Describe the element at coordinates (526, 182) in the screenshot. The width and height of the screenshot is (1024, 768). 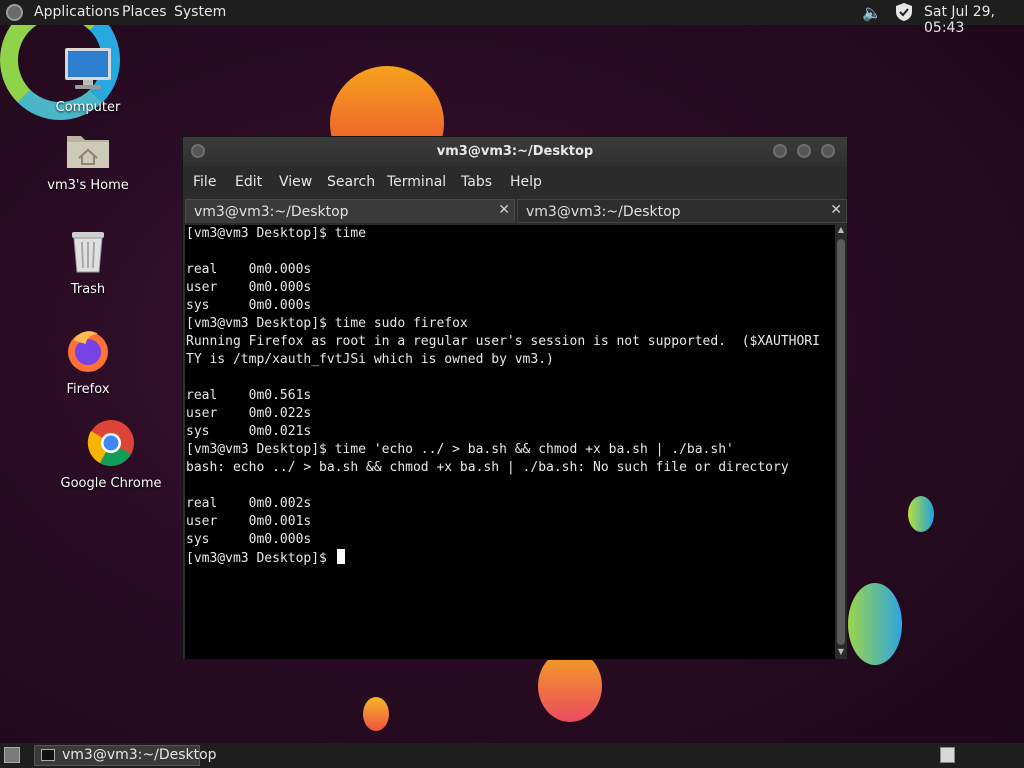
I see `menu-help: Help` at that location.